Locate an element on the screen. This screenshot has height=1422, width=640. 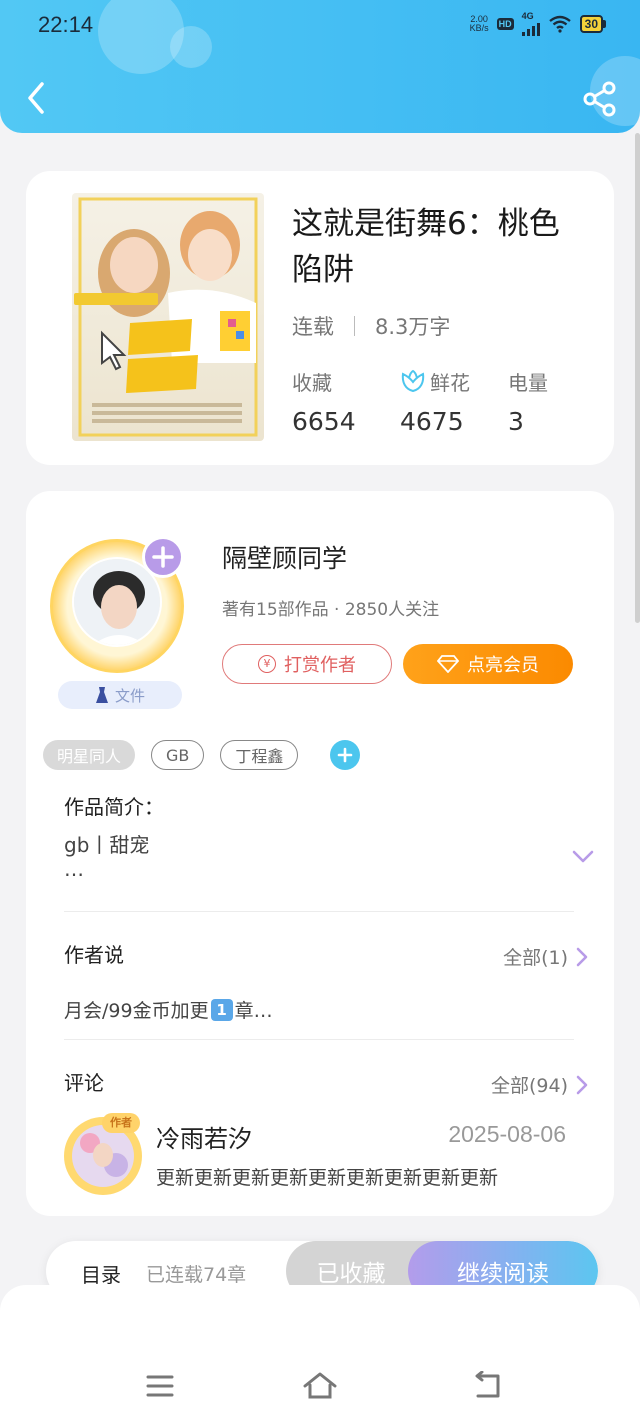
yen-icon: ¥ is located at coordinates (267, 664).